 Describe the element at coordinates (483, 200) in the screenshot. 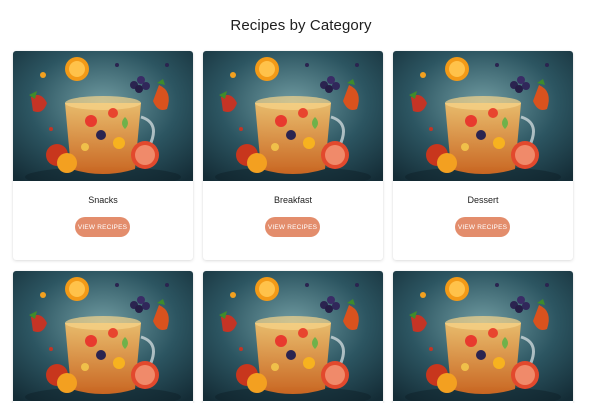

I see `card-title: Dessert` at that location.